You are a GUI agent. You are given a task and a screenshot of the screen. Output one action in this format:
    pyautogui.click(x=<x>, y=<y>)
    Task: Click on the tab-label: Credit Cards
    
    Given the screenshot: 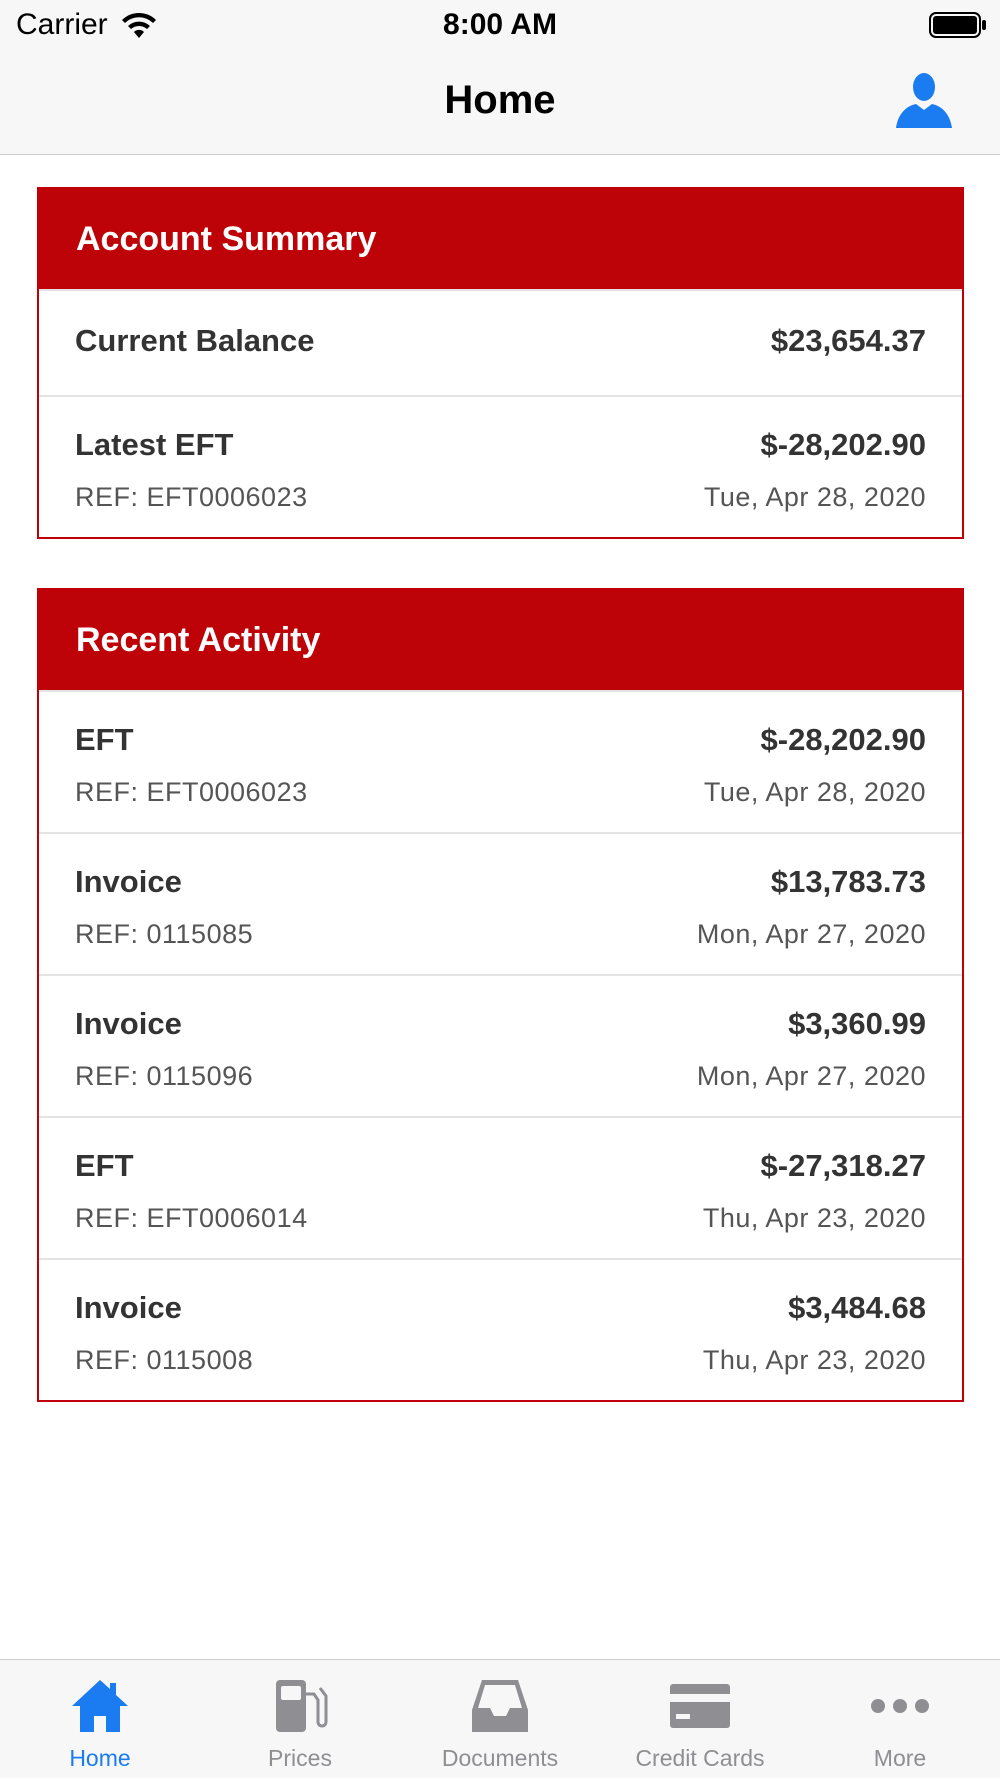 What is the action you would take?
    pyautogui.click(x=700, y=1758)
    